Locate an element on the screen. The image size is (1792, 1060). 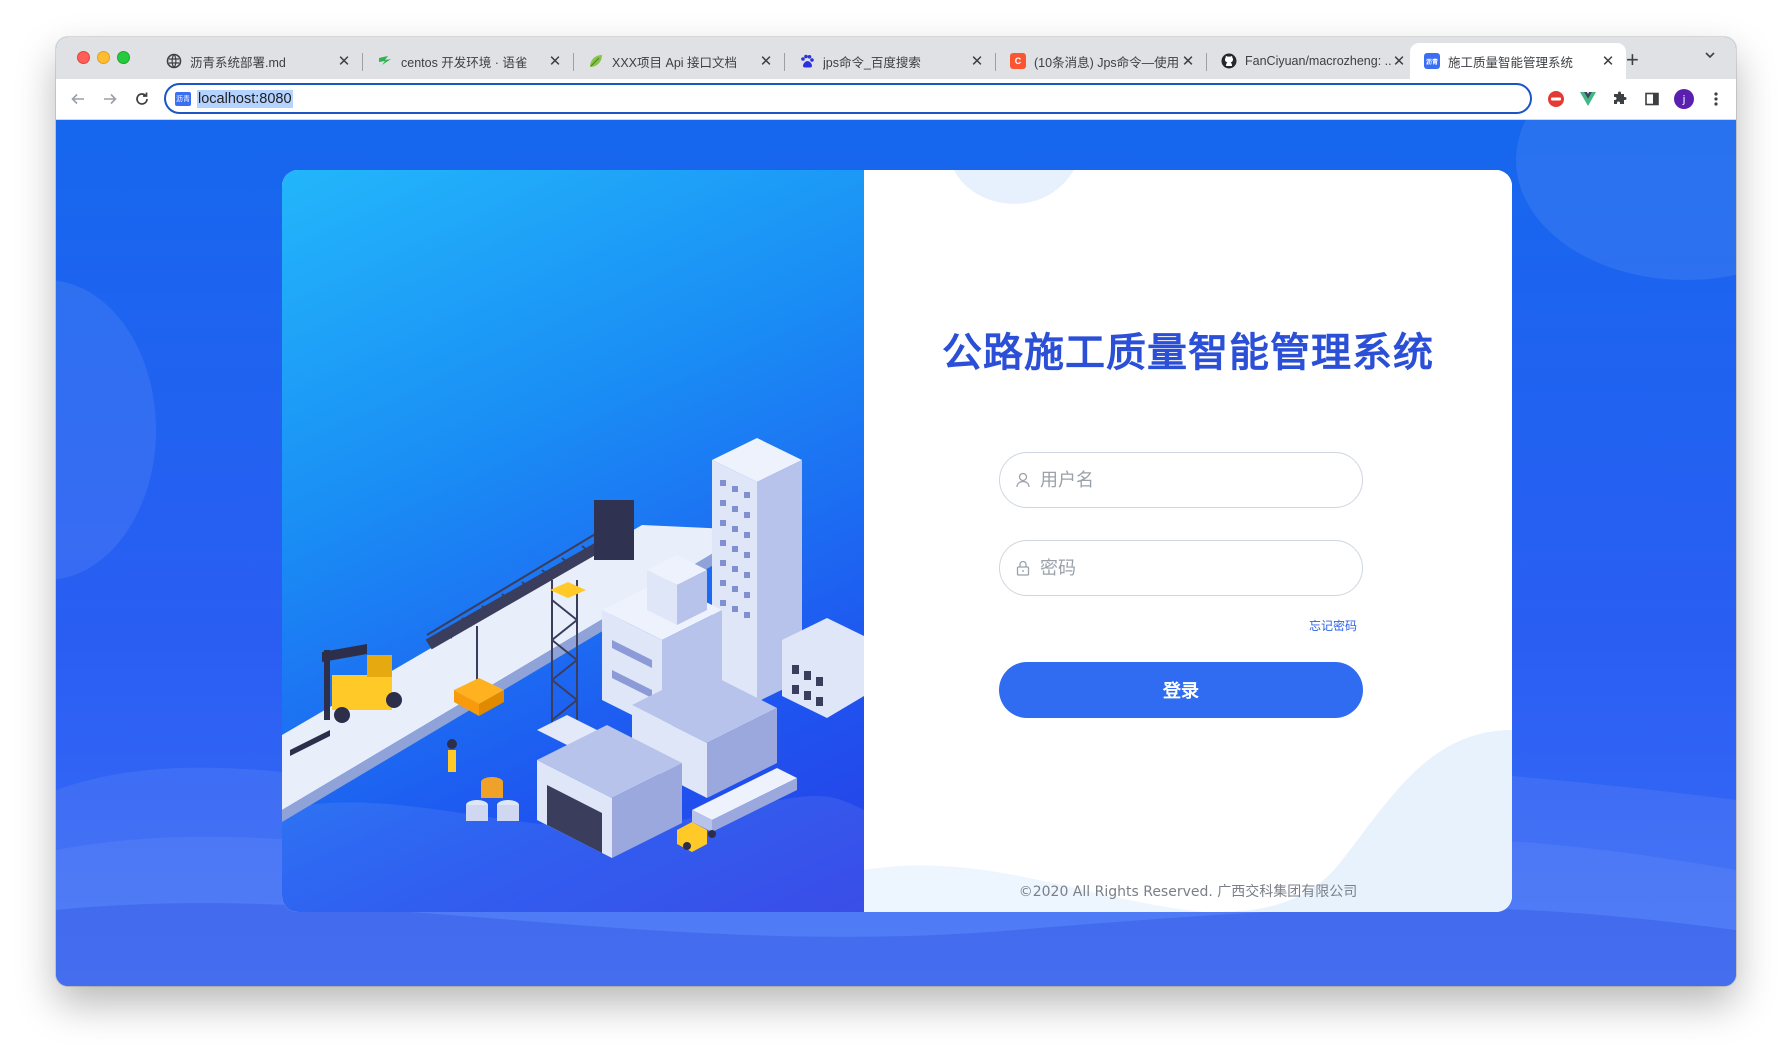
adblock-extension-icon is located at coordinates (1556, 99).